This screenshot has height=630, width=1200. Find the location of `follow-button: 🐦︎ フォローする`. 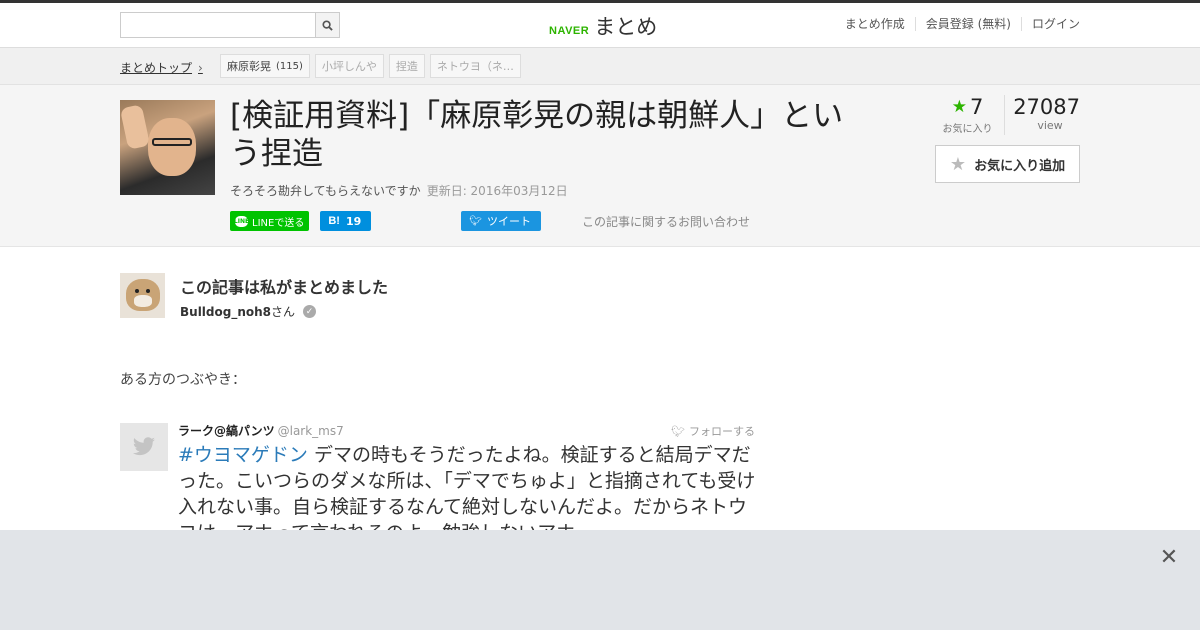

follow-button: 🐦︎ フォローする is located at coordinates (713, 431).